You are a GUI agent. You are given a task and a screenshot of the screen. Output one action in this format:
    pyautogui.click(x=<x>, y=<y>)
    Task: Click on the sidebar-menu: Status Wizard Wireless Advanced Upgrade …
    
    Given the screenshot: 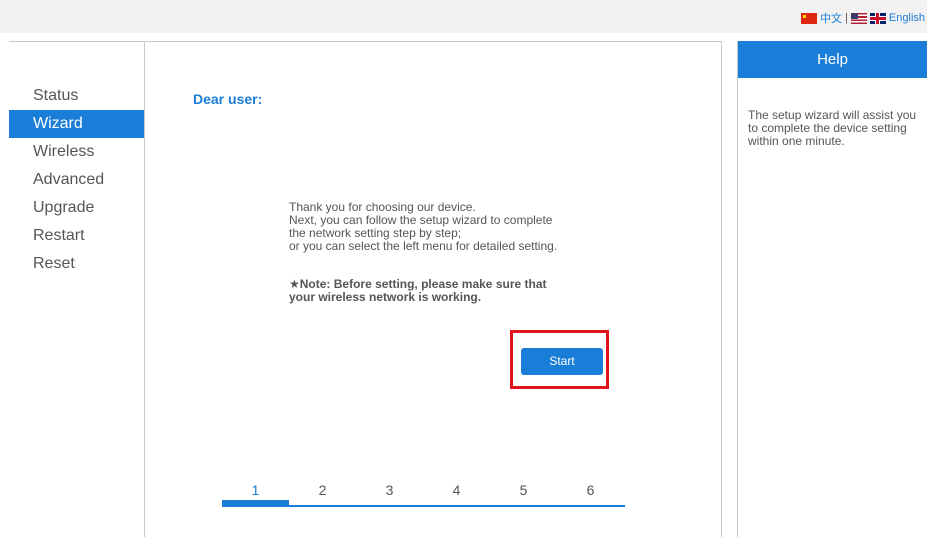 What is the action you would take?
    pyautogui.click(x=76, y=180)
    